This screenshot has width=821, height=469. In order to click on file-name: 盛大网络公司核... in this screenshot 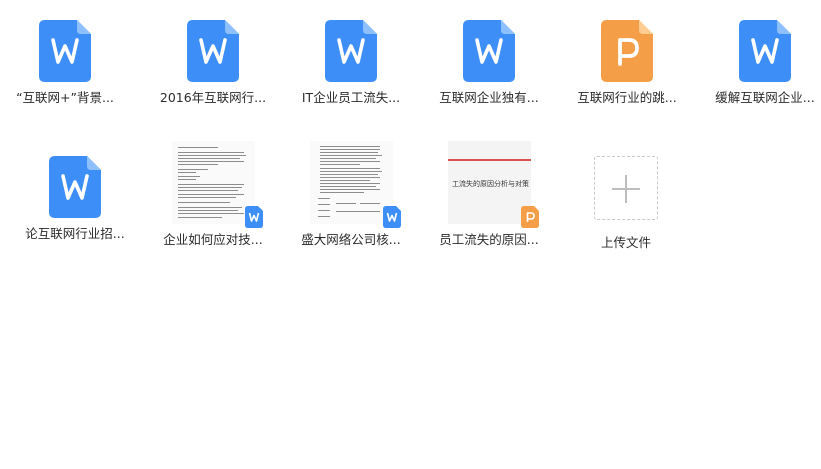, I will do `click(351, 239)`.